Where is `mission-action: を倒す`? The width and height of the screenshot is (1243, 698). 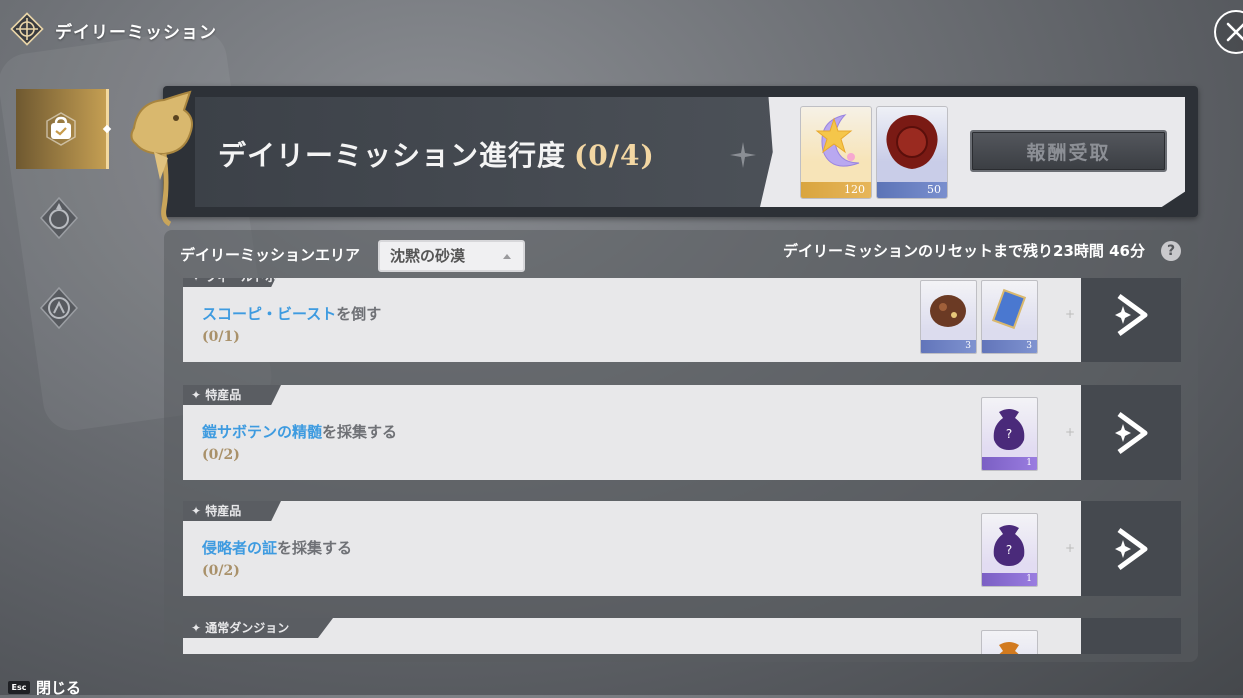 mission-action: を倒す is located at coordinates (359, 314).